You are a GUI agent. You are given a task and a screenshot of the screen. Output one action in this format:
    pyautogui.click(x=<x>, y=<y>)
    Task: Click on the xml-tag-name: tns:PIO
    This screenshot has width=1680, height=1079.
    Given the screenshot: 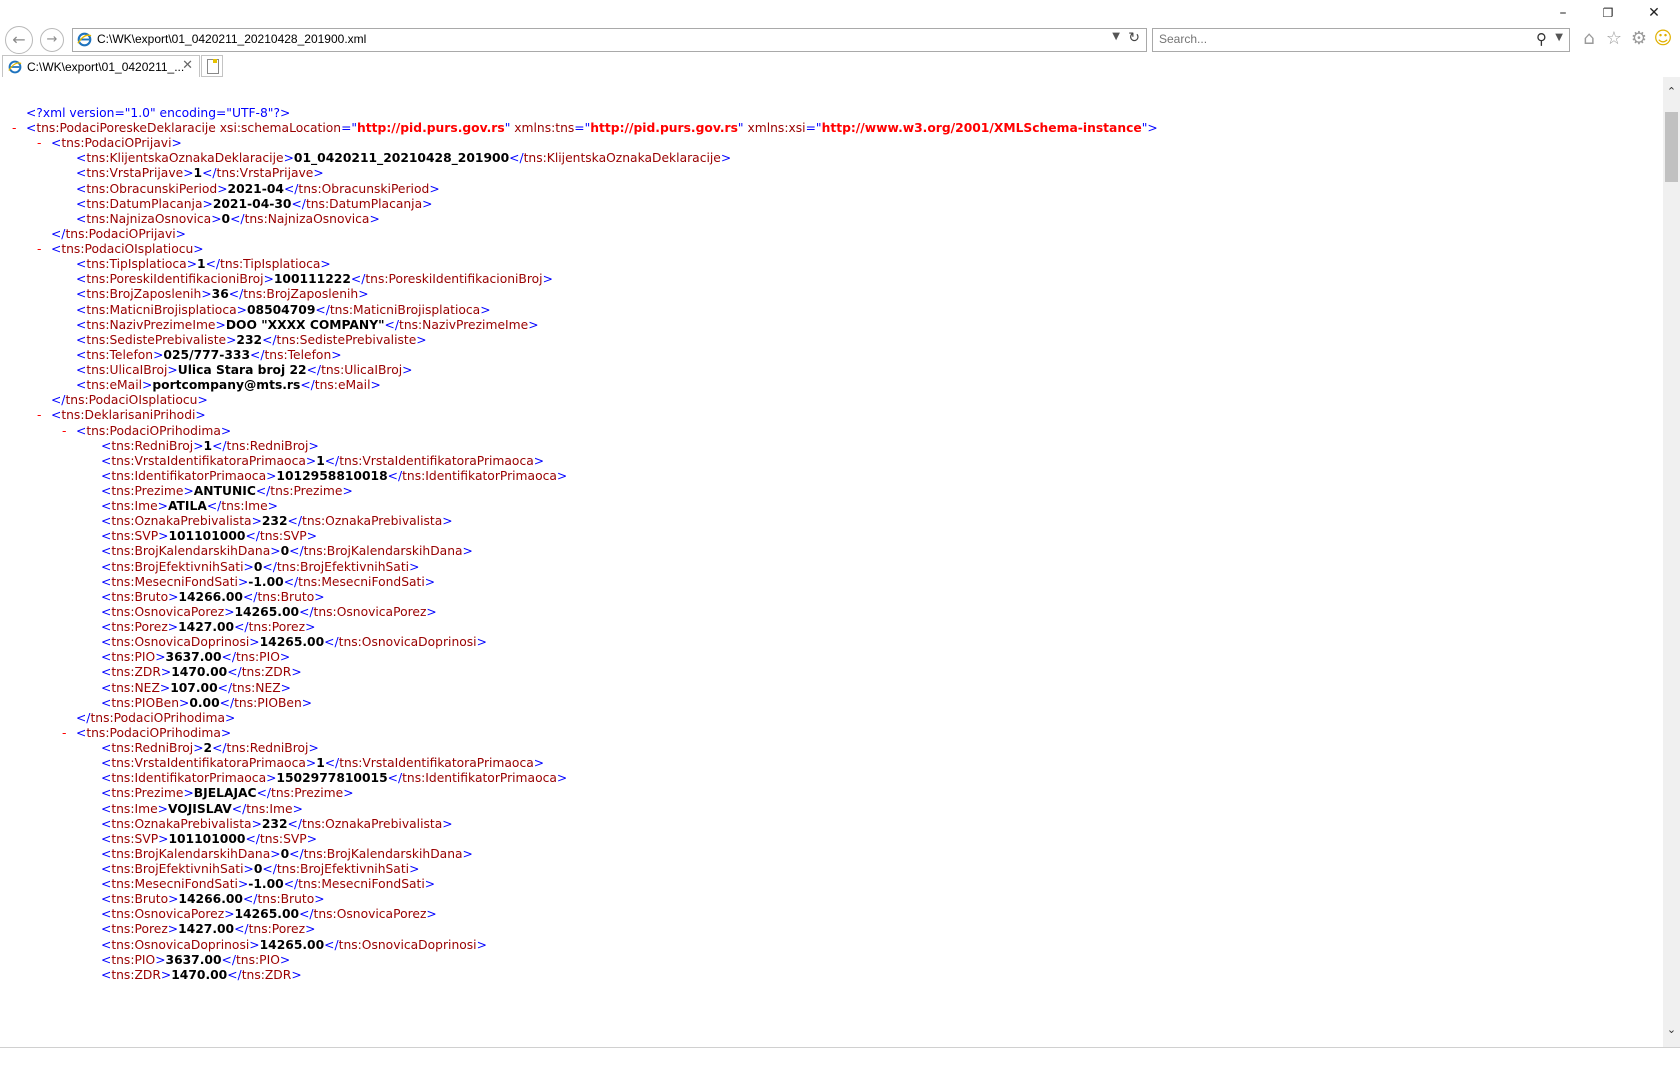 What is the action you would take?
    pyautogui.click(x=257, y=959)
    